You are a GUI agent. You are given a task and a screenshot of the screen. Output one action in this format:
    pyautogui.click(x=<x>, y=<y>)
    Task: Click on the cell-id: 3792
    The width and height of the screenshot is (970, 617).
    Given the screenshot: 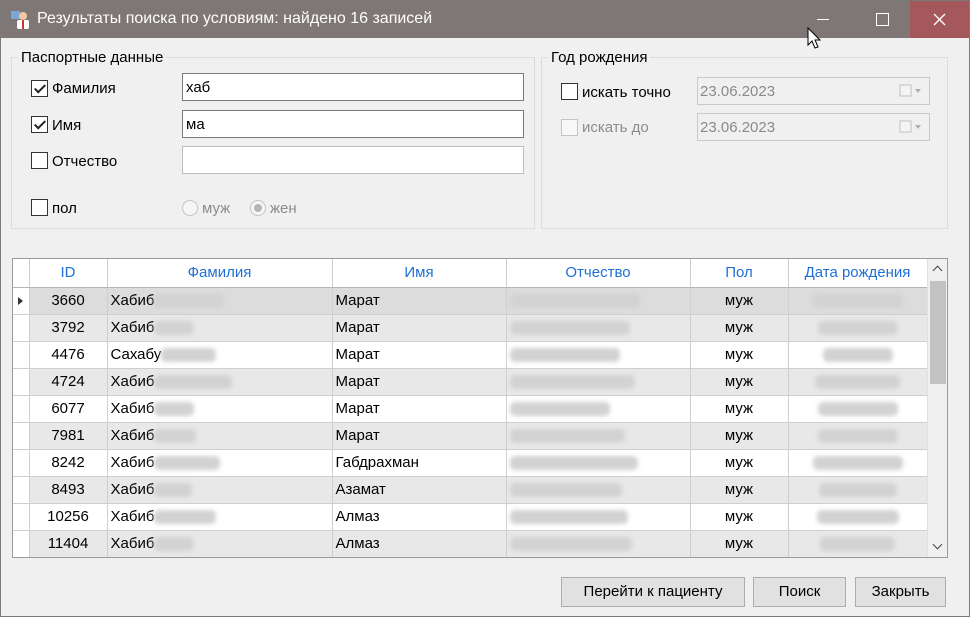 What is the action you would take?
    pyautogui.click(x=68, y=328)
    